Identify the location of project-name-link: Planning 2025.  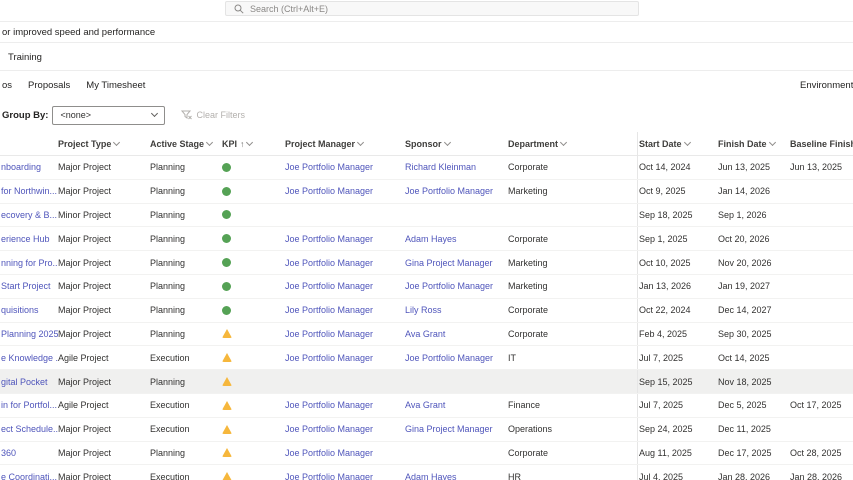
(29, 334).